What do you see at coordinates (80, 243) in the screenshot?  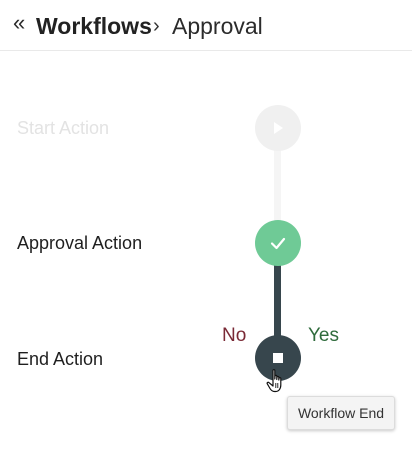 I see `step-label-approval: Approval Action` at bounding box center [80, 243].